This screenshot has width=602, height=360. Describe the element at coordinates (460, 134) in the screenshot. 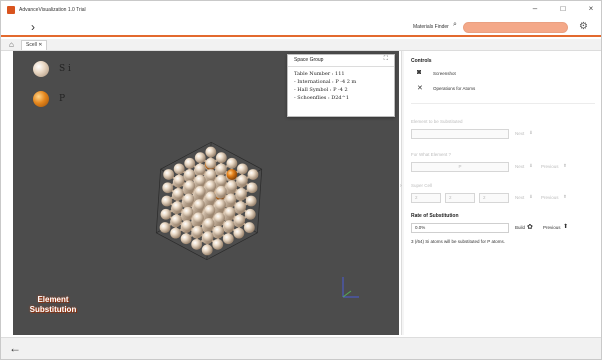

I see `element-to-substitute-select` at that location.